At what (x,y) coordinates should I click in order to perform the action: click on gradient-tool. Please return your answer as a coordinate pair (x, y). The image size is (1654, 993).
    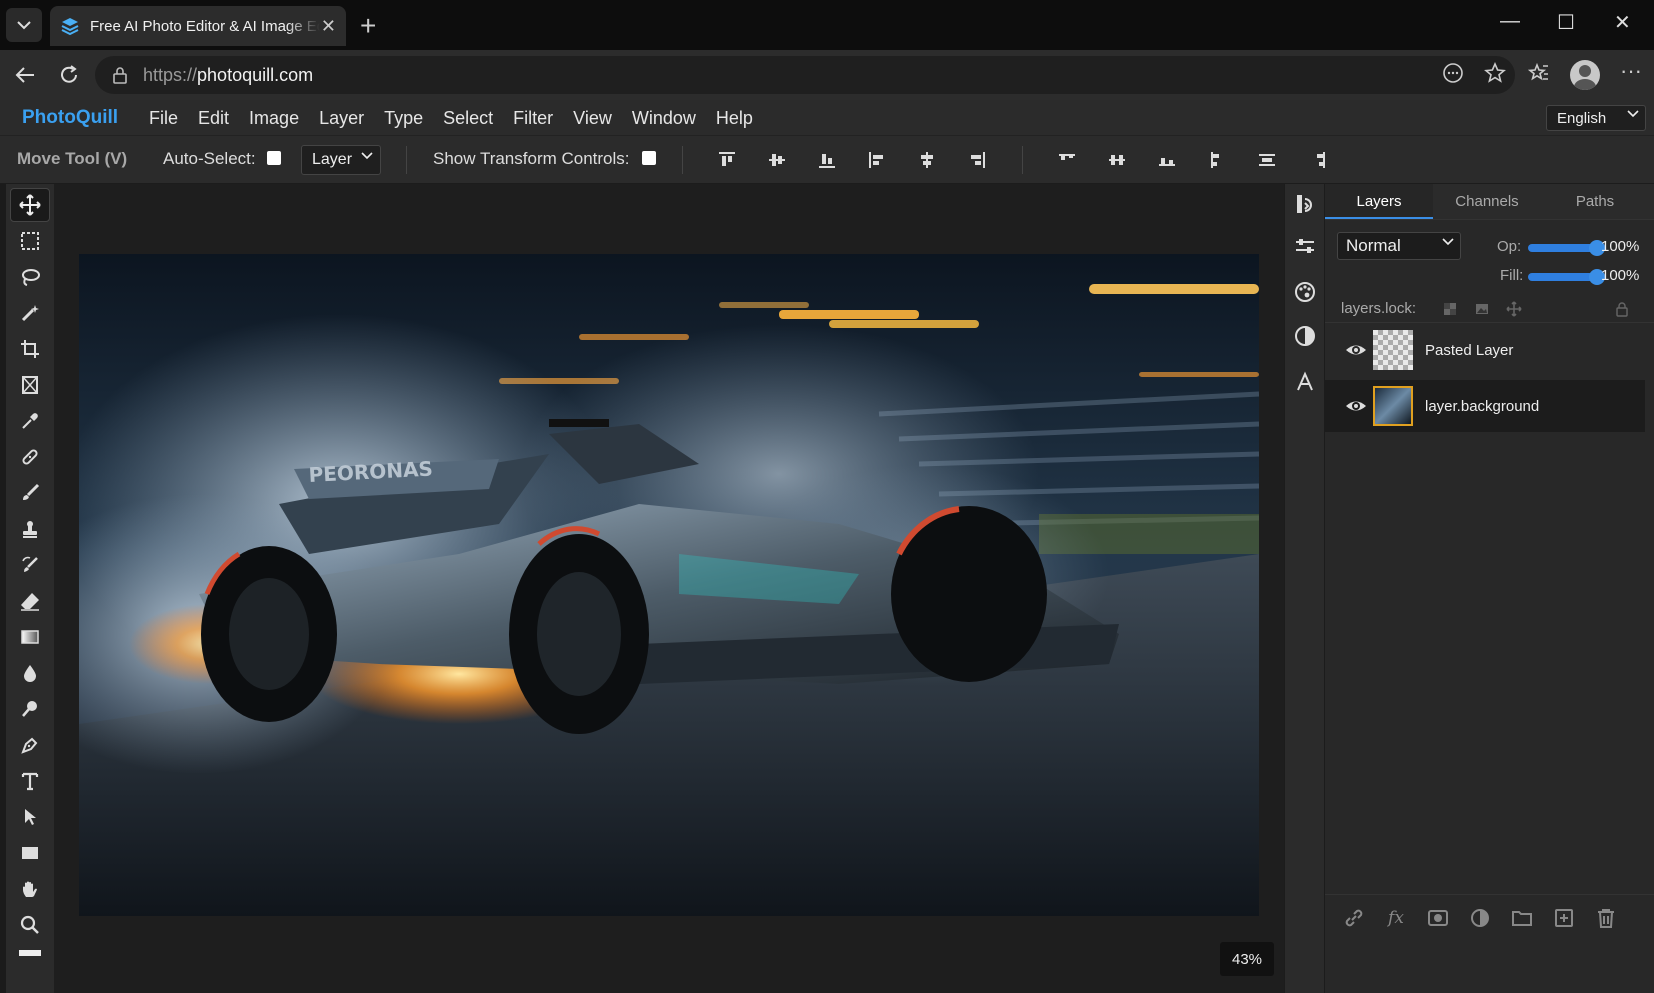
    Looking at the image, I should click on (30, 637).